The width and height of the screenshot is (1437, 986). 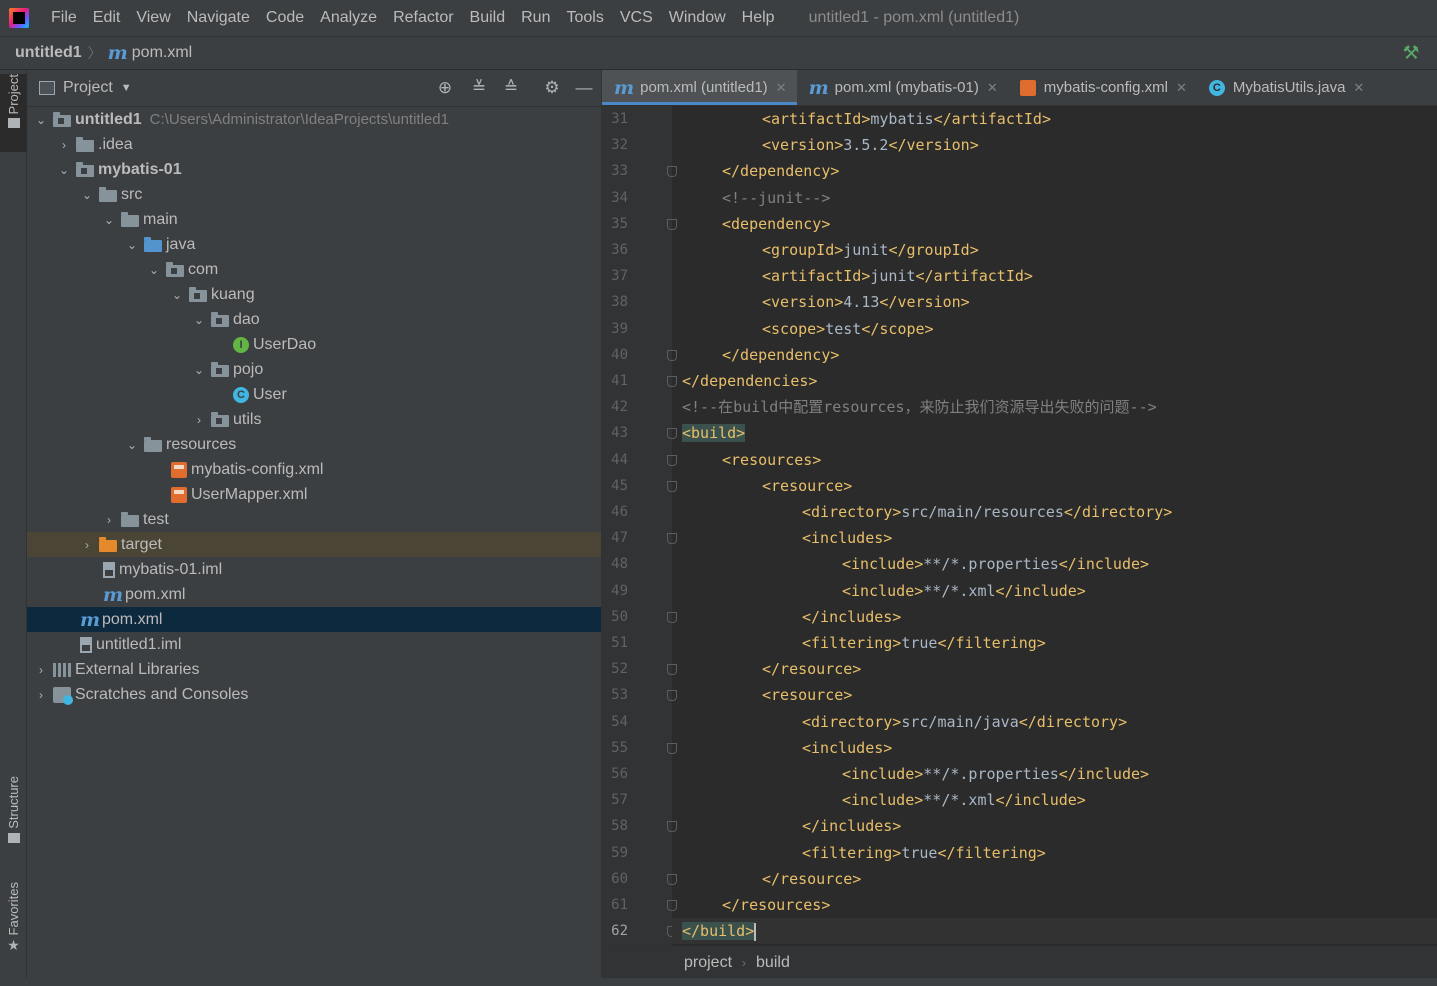 What do you see at coordinates (88, 88) in the screenshot?
I see `project-view-selector: Project` at bounding box center [88, 88].